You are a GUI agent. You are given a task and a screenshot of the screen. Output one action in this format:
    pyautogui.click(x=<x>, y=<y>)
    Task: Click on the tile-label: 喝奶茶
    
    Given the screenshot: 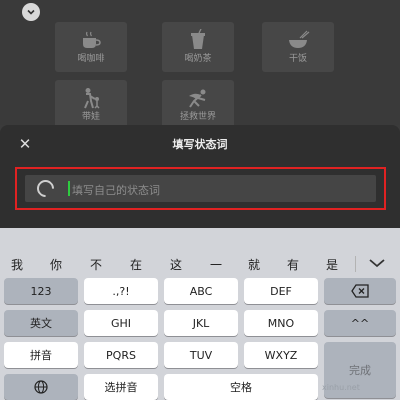 What is the action you would take?
    pyautogui.click(x=198, y=59)
    